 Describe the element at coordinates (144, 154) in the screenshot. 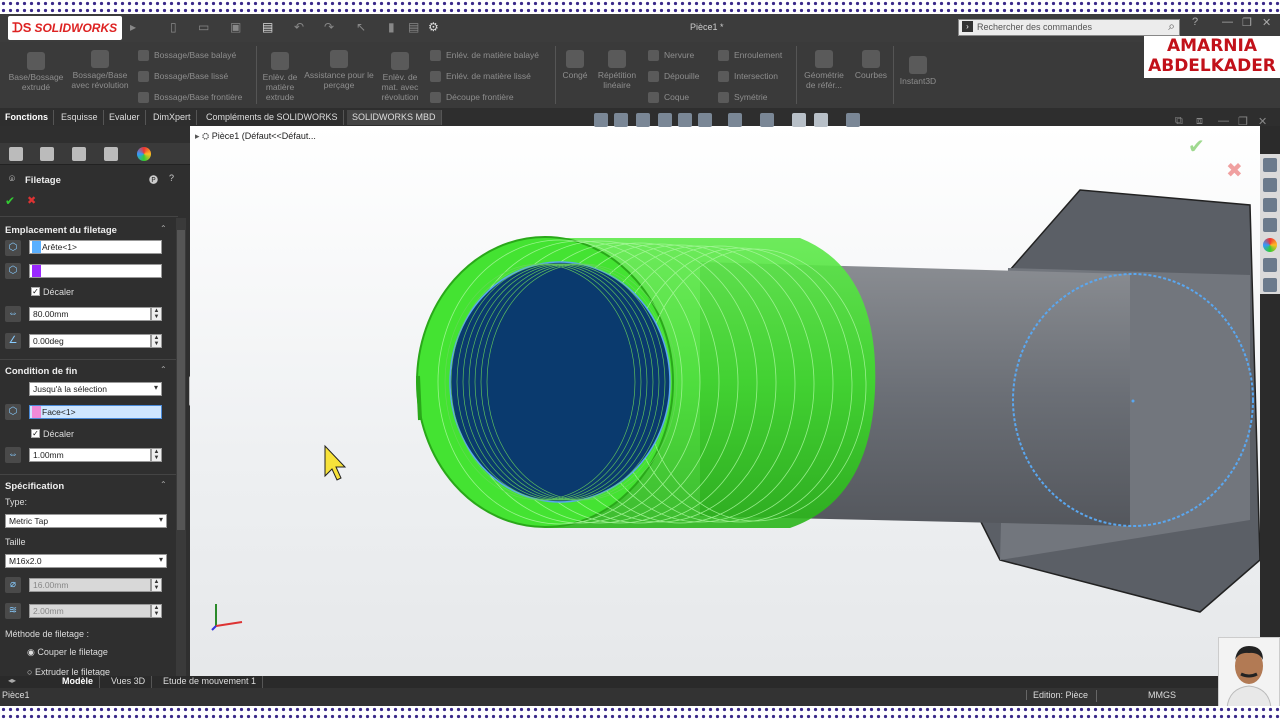

I see `display-manager-icon` at that location.